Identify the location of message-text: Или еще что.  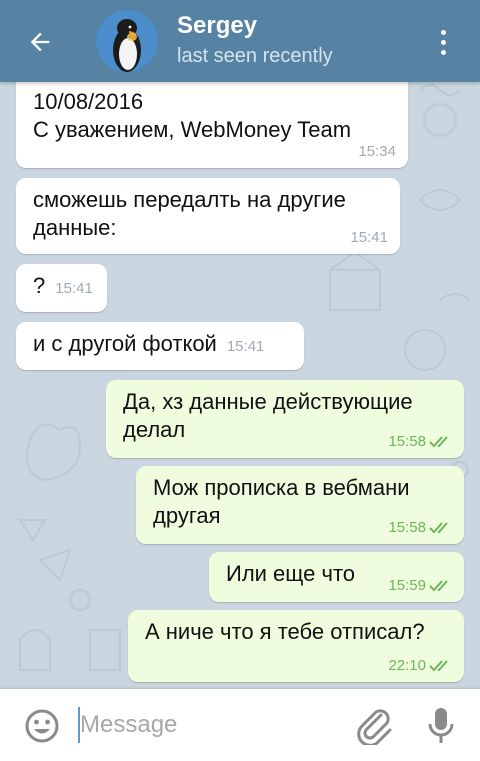
(291, 573).